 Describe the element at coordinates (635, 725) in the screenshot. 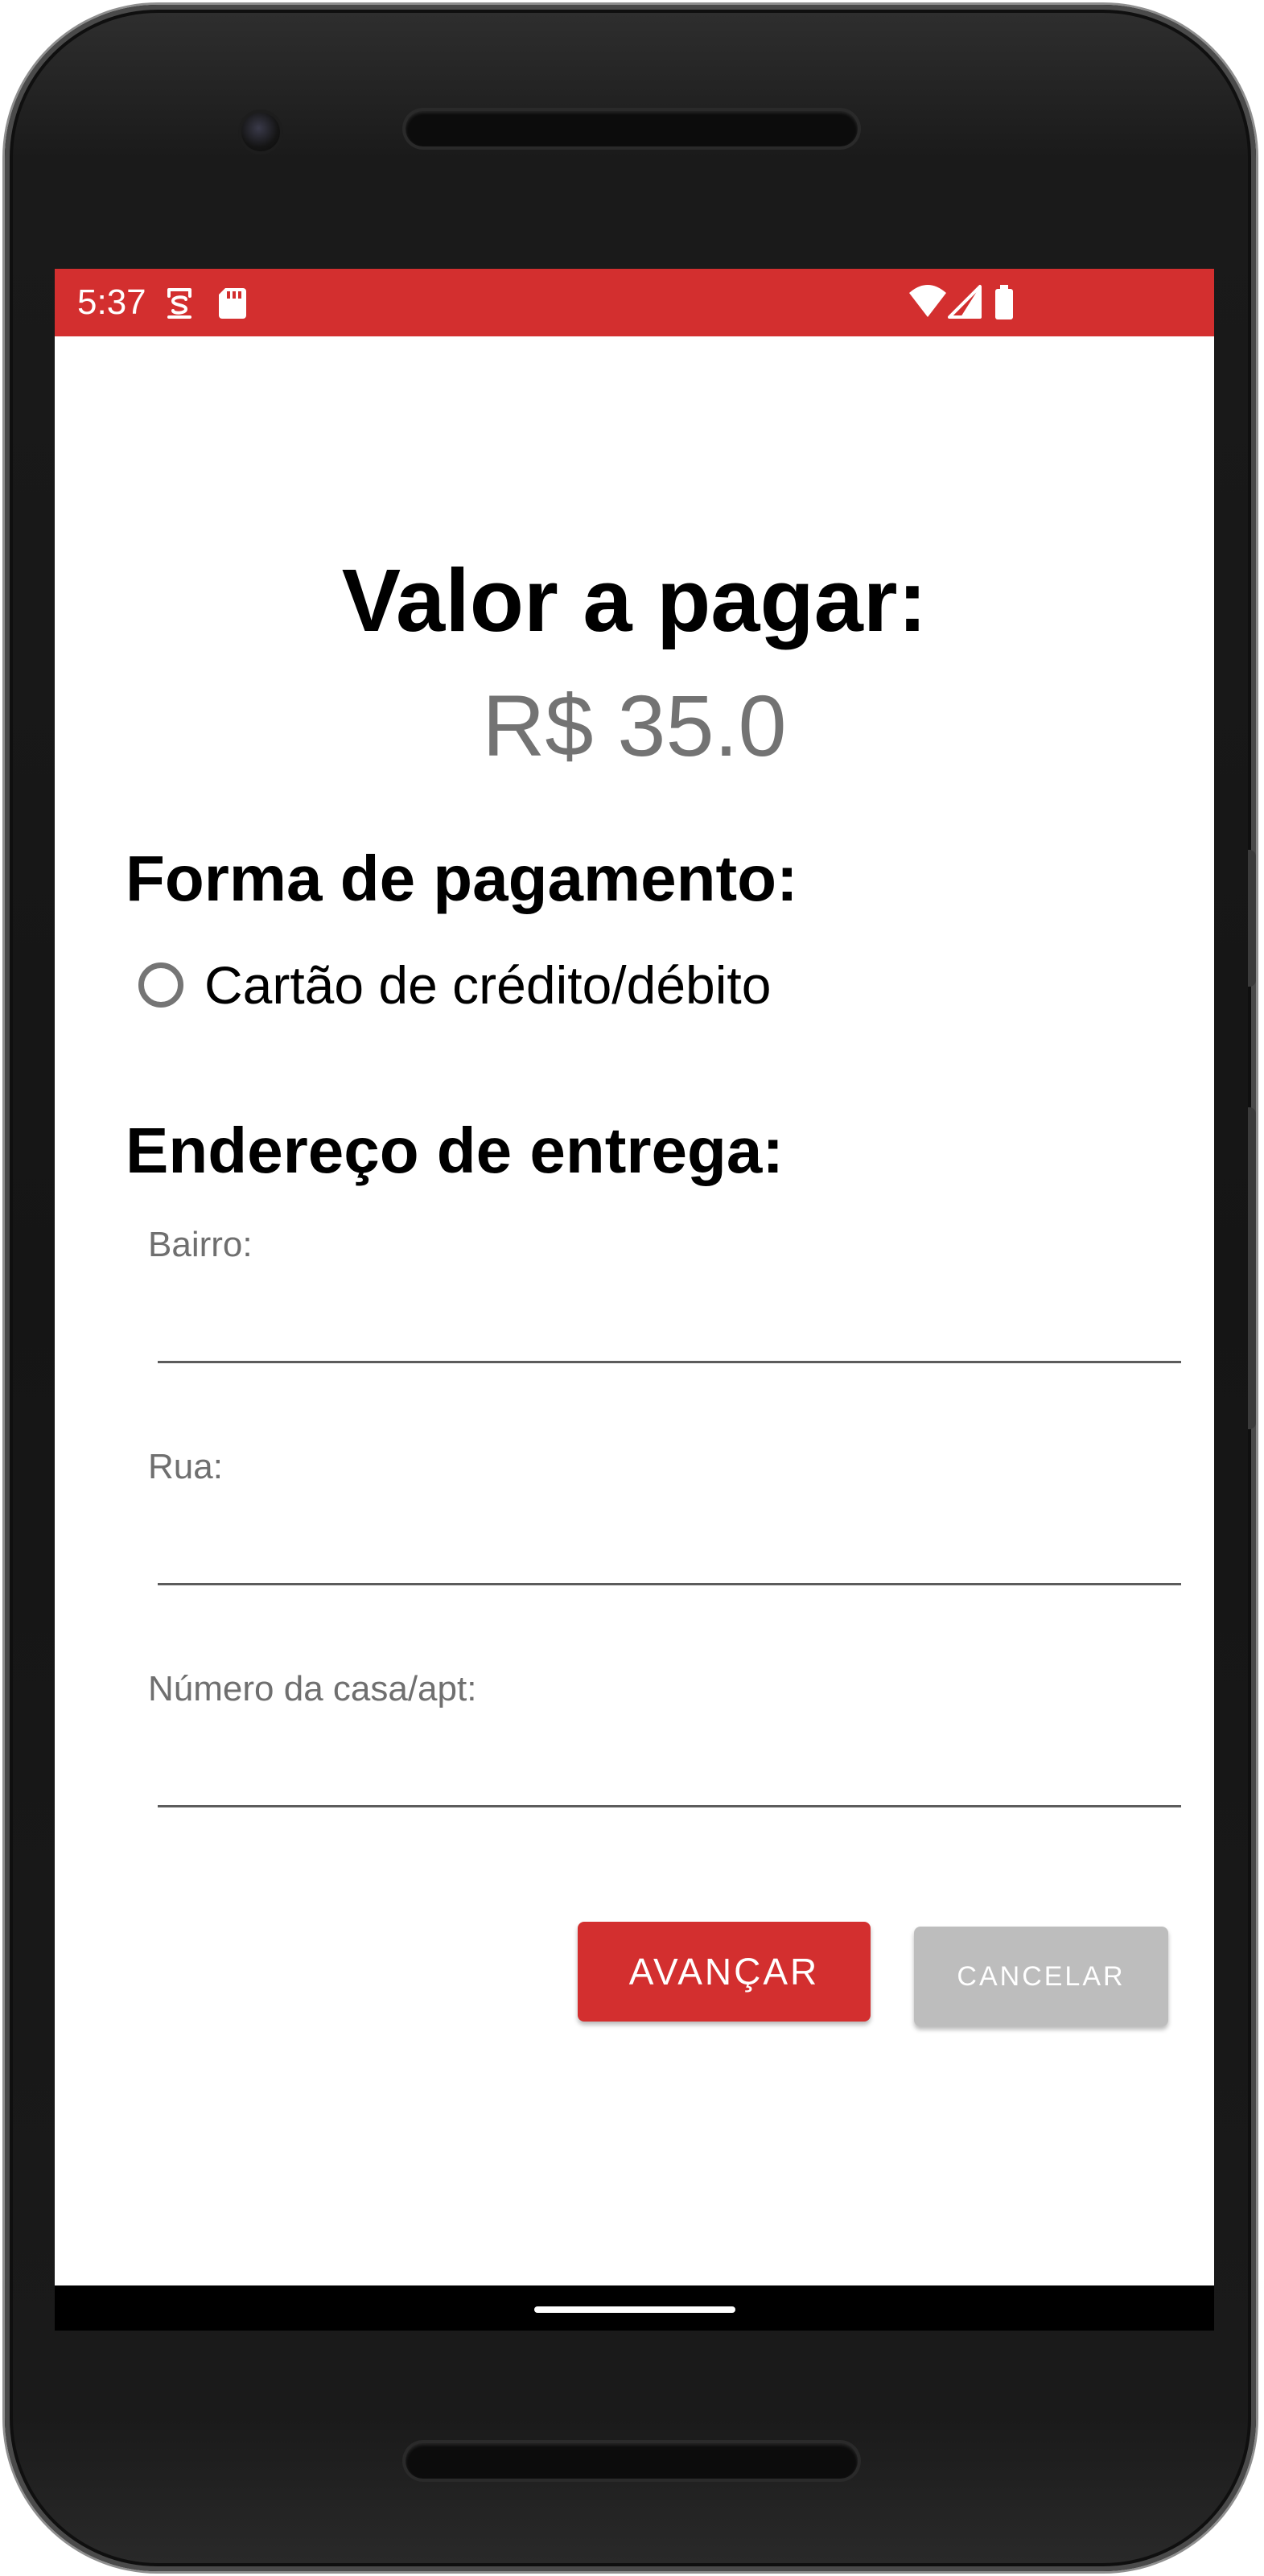

I see `amount-value: R$ 35.0` at that location.